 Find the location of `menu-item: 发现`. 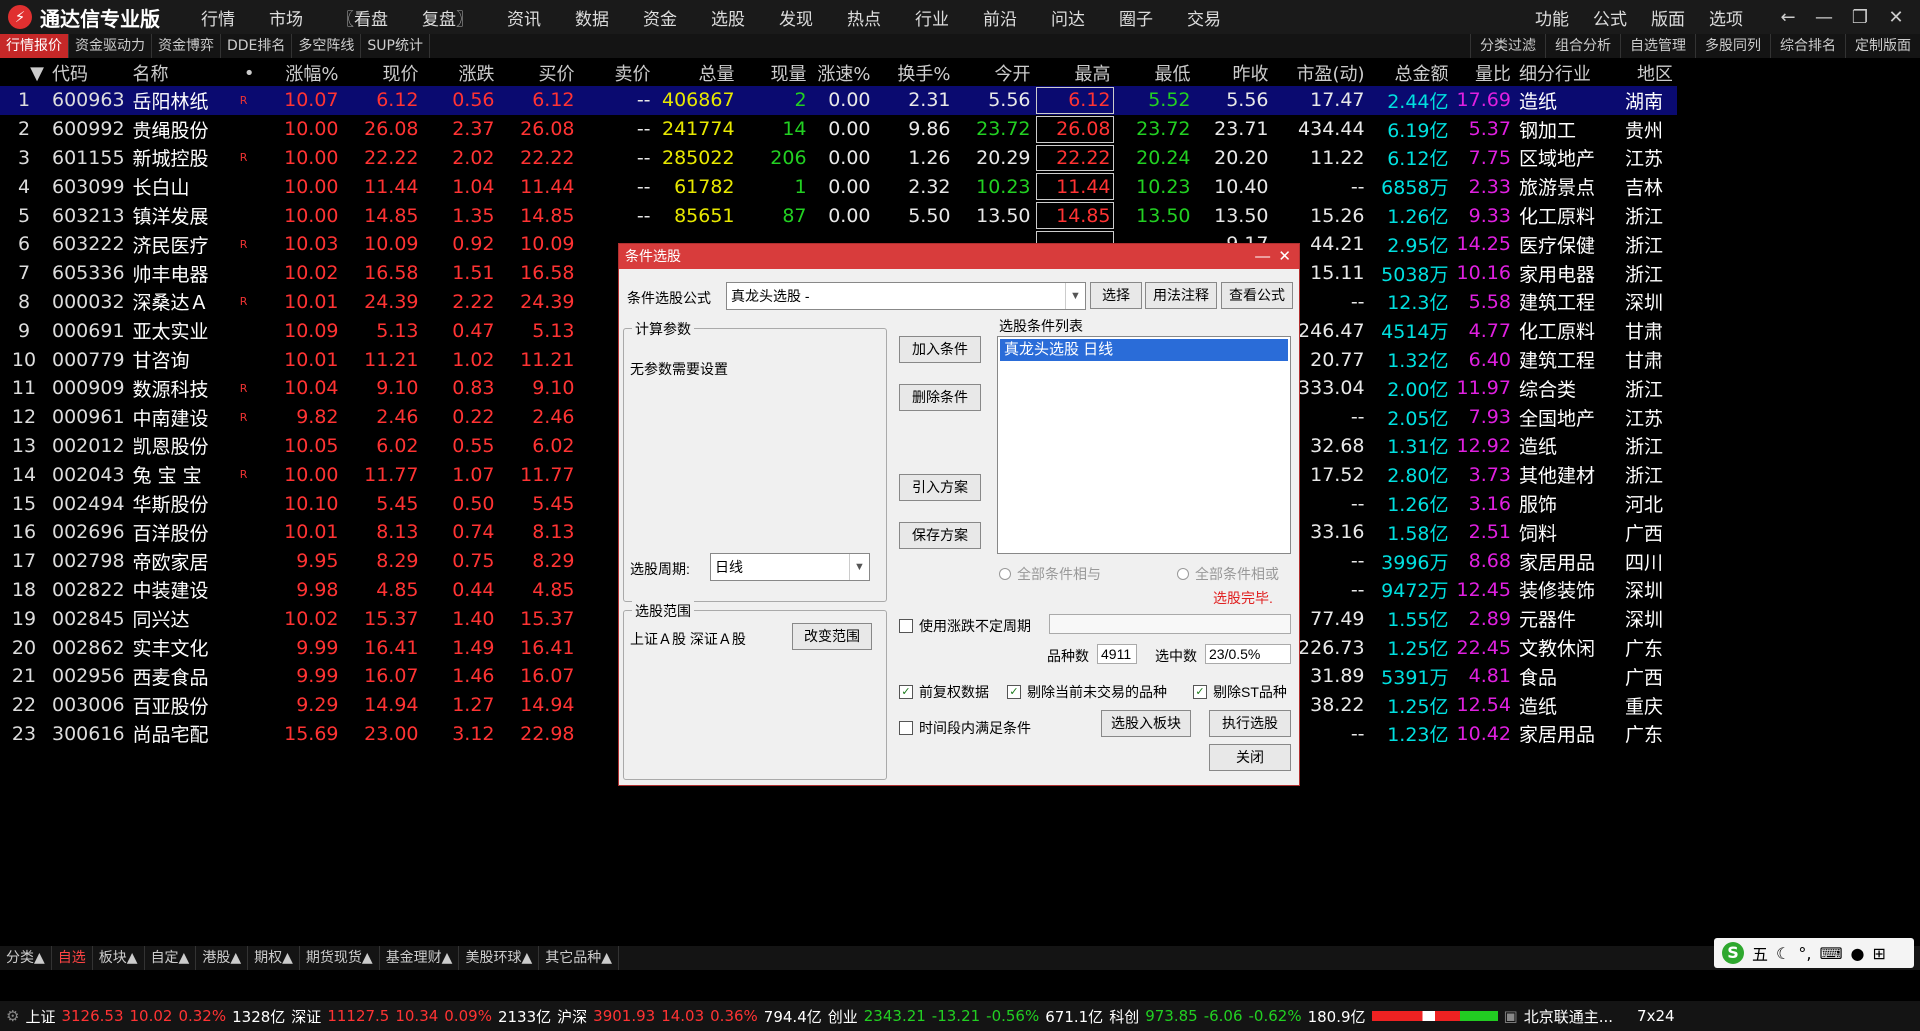

menu-item: 发现 is located at coordinates (796, 17).